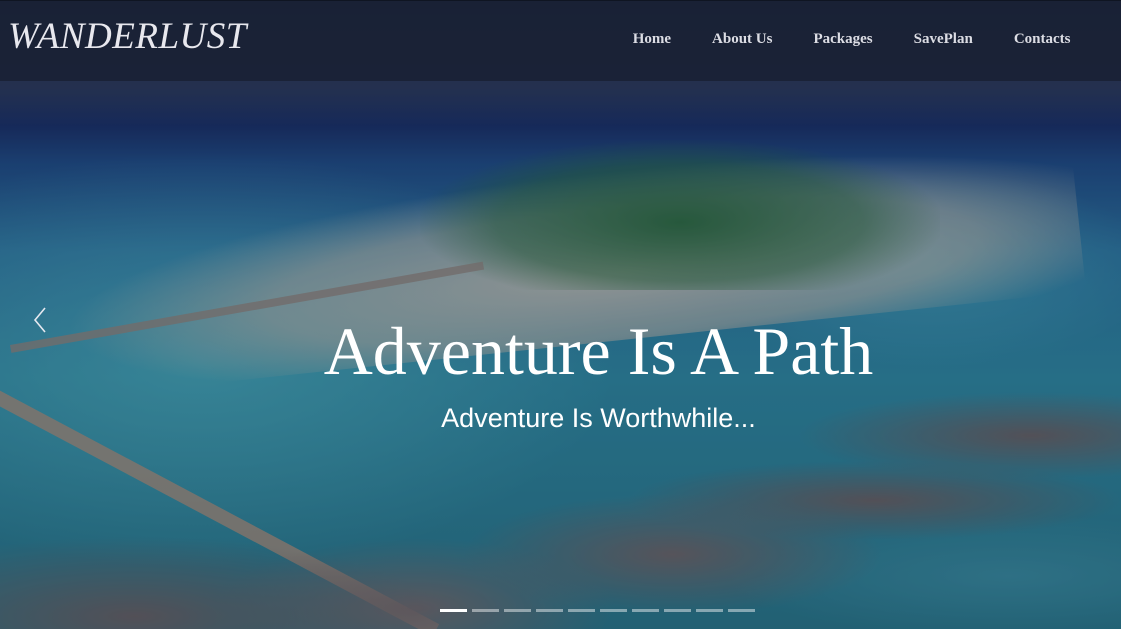  What do you see at coordinates (127, 36) in the screenshot?
I see `brand-logo: WANDERLUST` at bounding box center [127, 36].